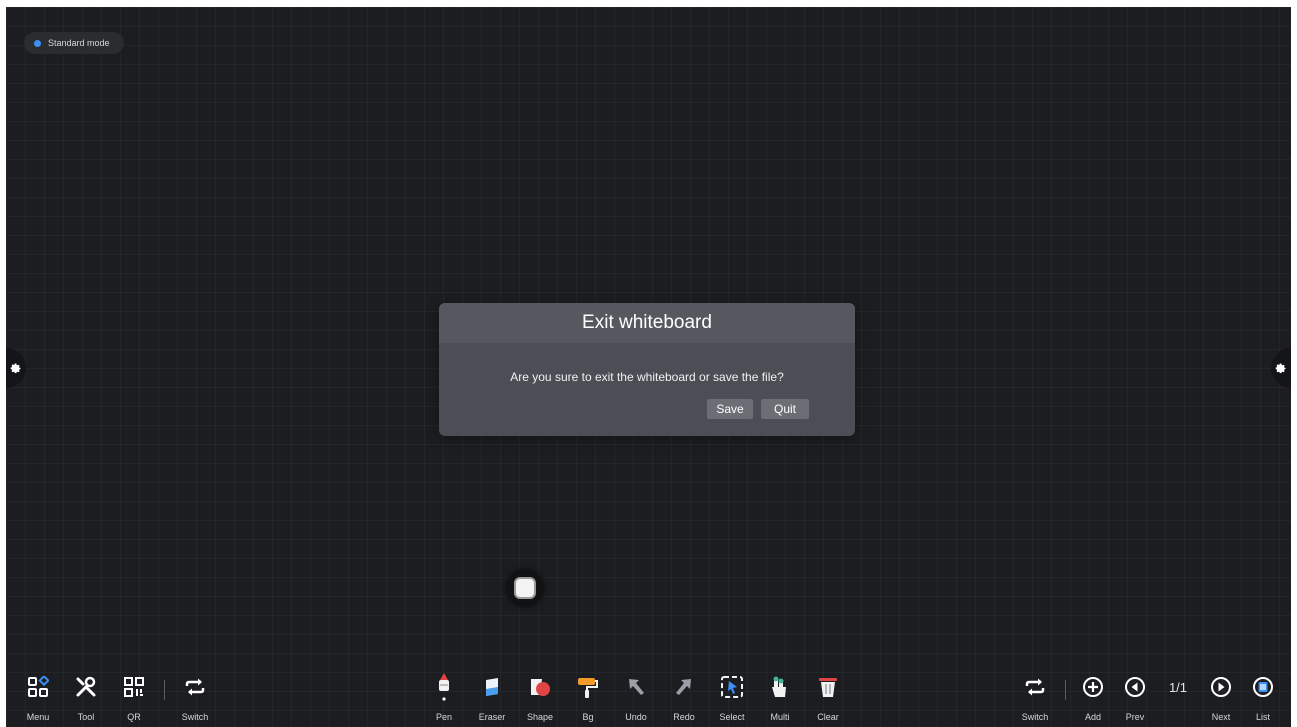 The image size is (1297, 727). I want to click on mode-indicator: Standard mode, so click(74, 43).